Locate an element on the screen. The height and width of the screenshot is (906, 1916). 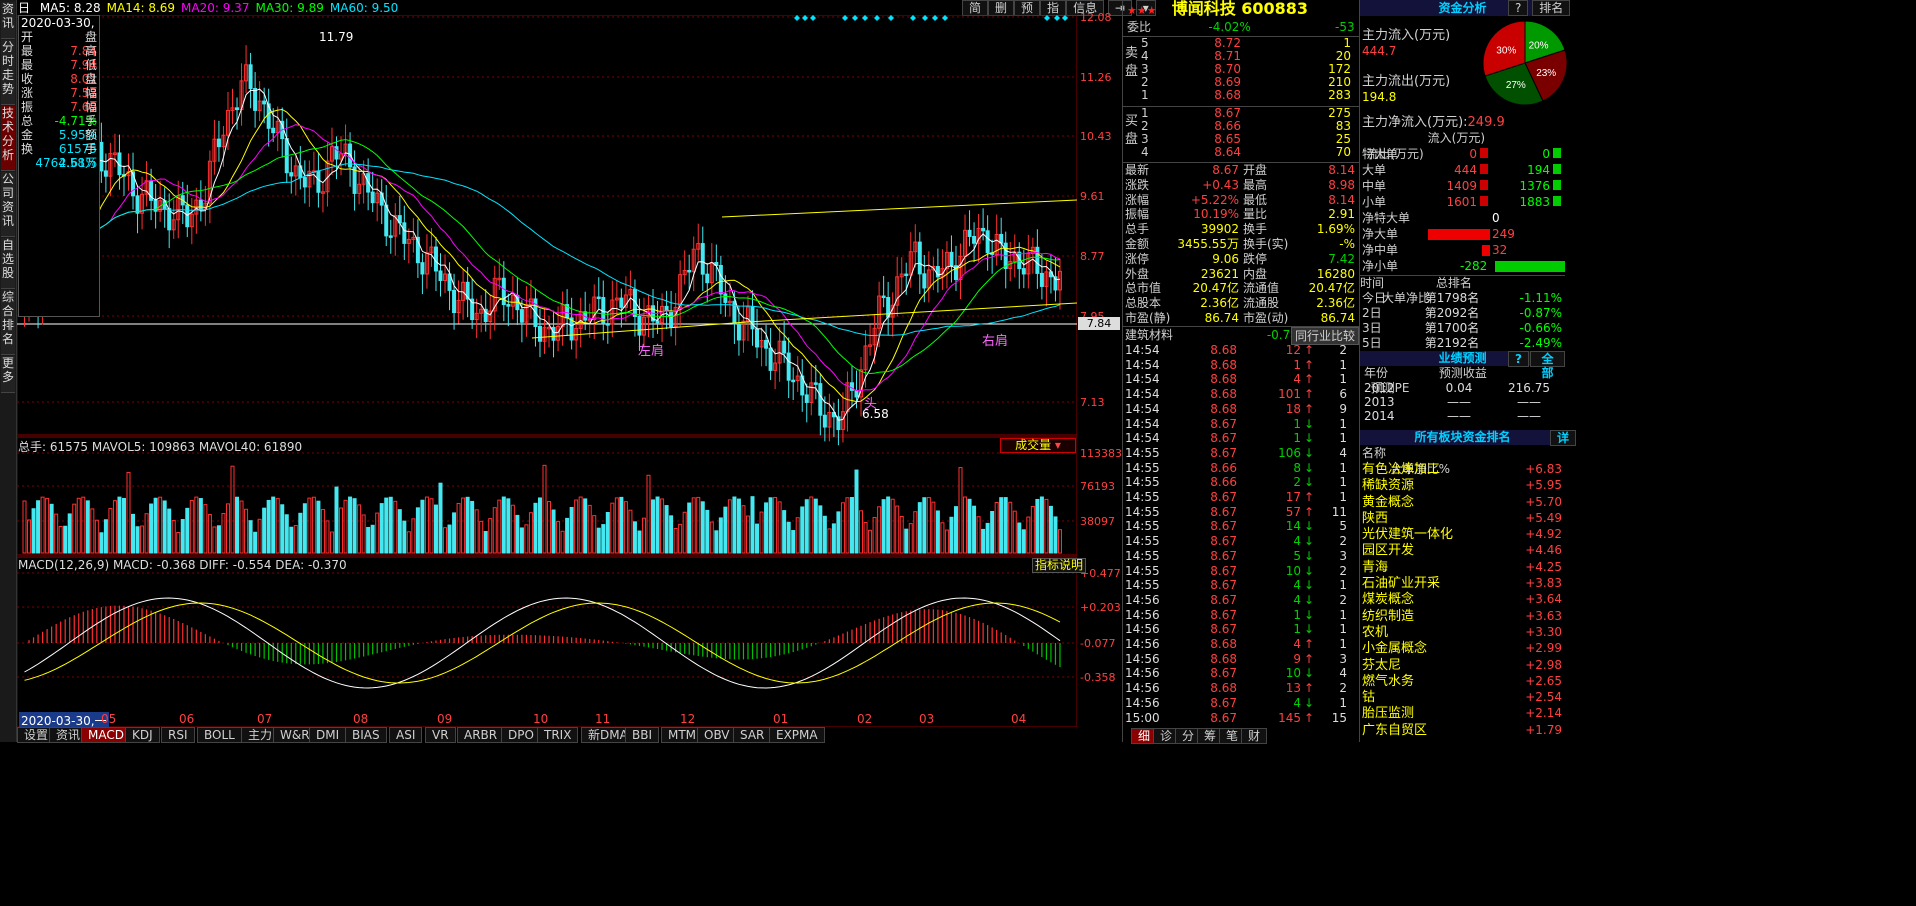
toolbar-button-2: 预 is located at coordinates (1027, 8).